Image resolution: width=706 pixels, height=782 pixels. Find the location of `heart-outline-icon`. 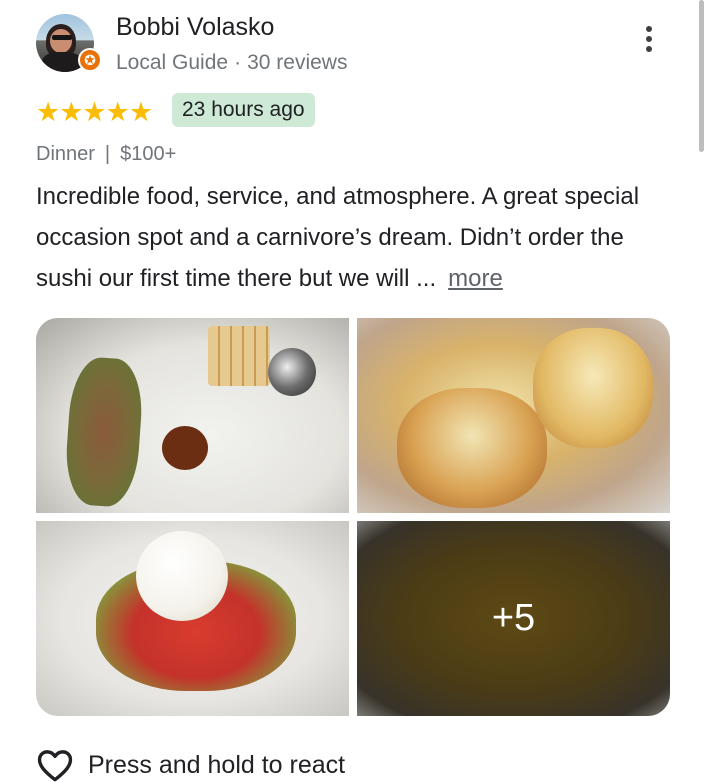

heart-outline-icon is located at coordinates (55, 766).